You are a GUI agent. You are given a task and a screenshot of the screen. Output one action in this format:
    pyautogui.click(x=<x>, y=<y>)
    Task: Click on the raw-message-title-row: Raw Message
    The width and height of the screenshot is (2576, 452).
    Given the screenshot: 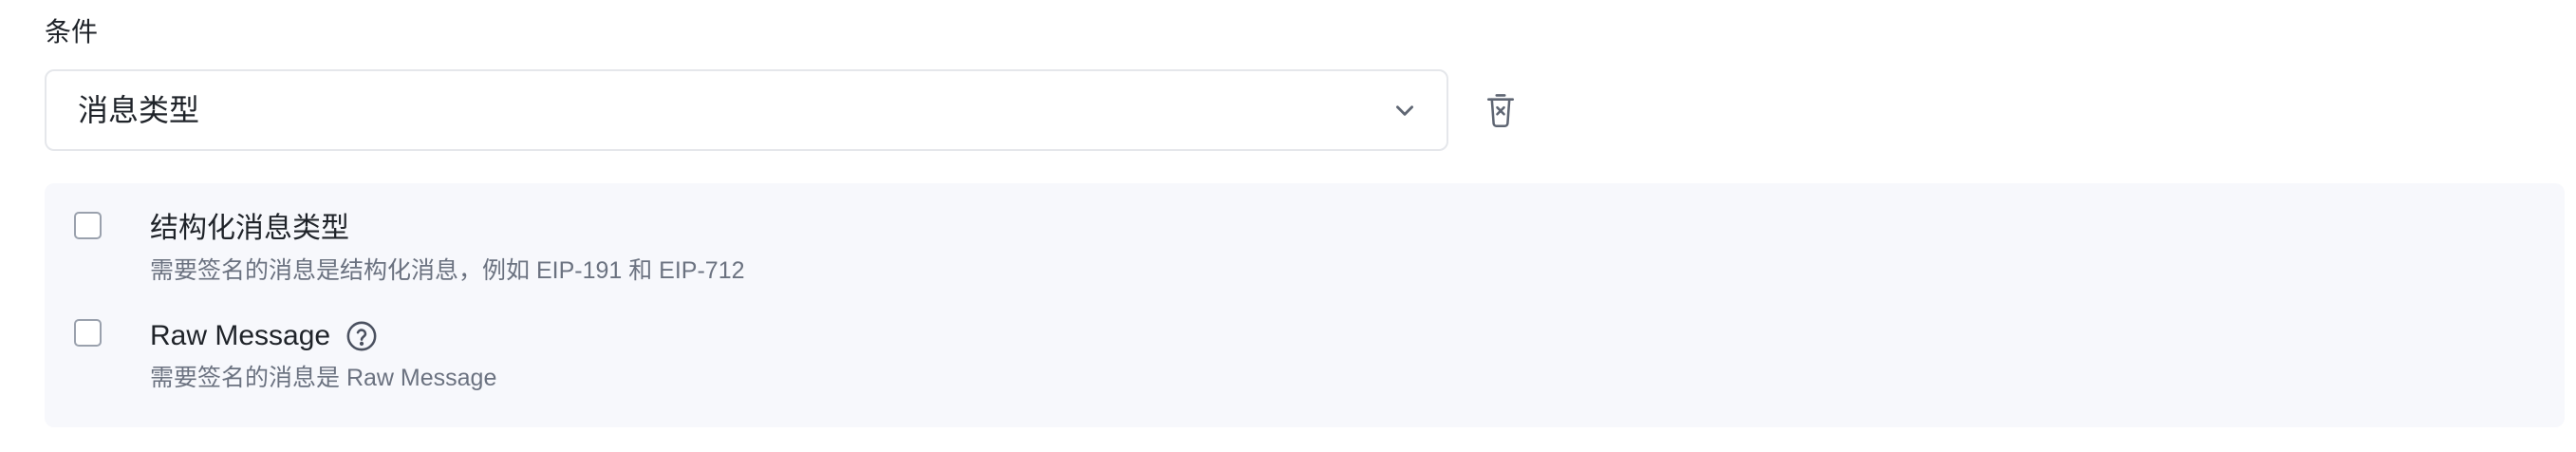 What is the action you would take?
    pyautogui.click(x=264, y=336)
    